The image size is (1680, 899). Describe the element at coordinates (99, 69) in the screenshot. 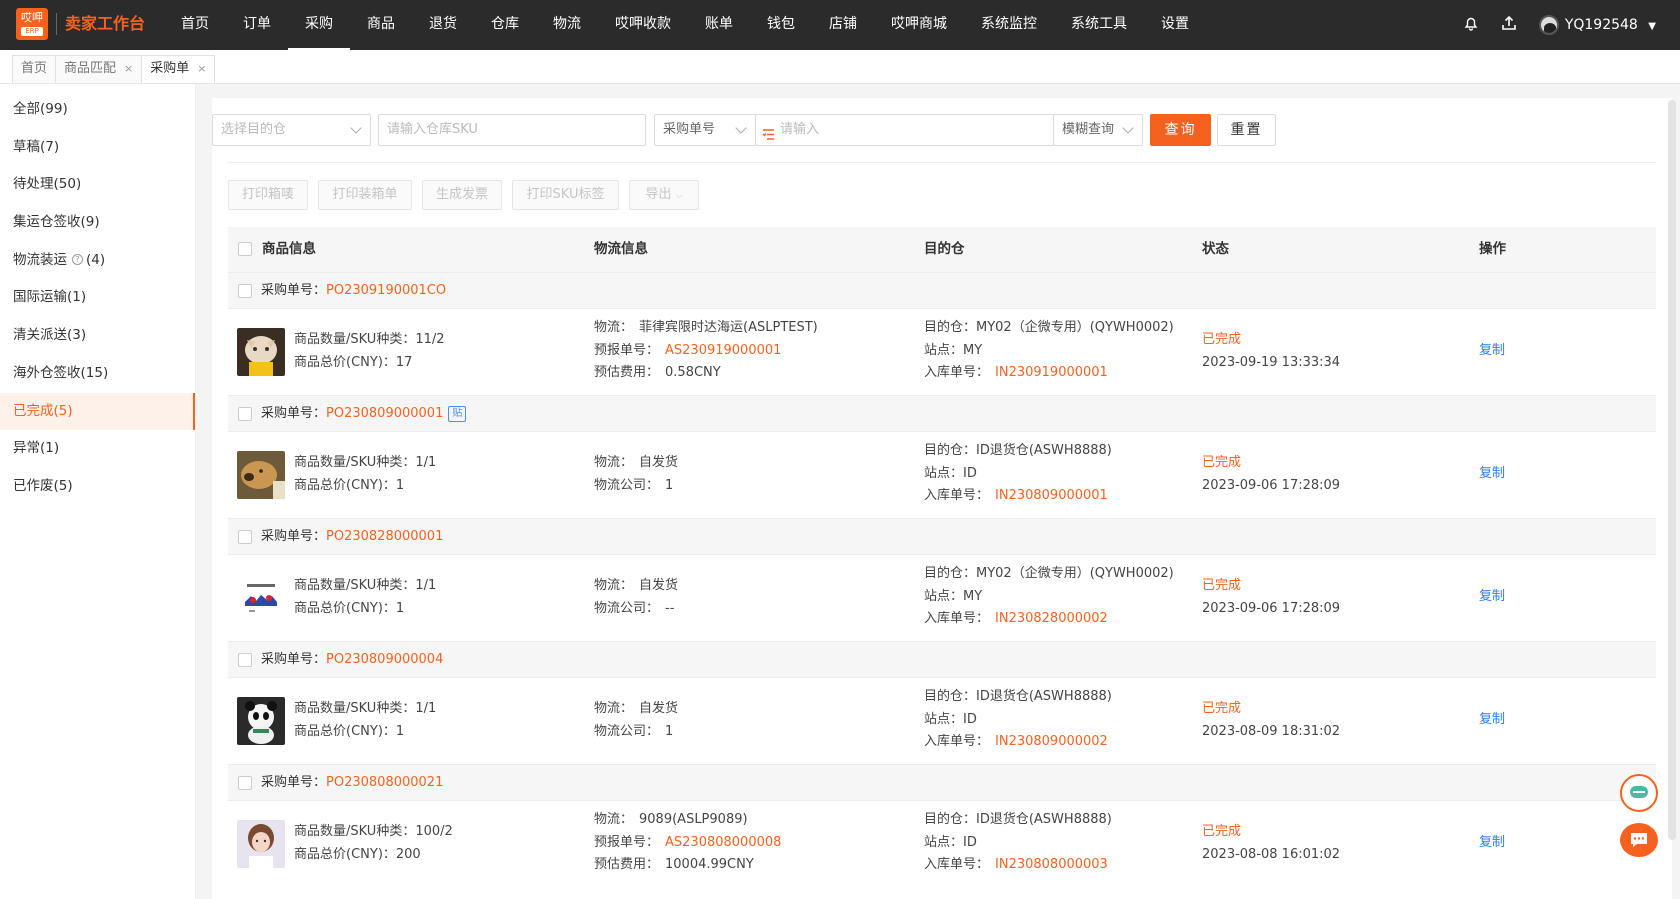

I see `tab: 商品匹配 ×` at that location.